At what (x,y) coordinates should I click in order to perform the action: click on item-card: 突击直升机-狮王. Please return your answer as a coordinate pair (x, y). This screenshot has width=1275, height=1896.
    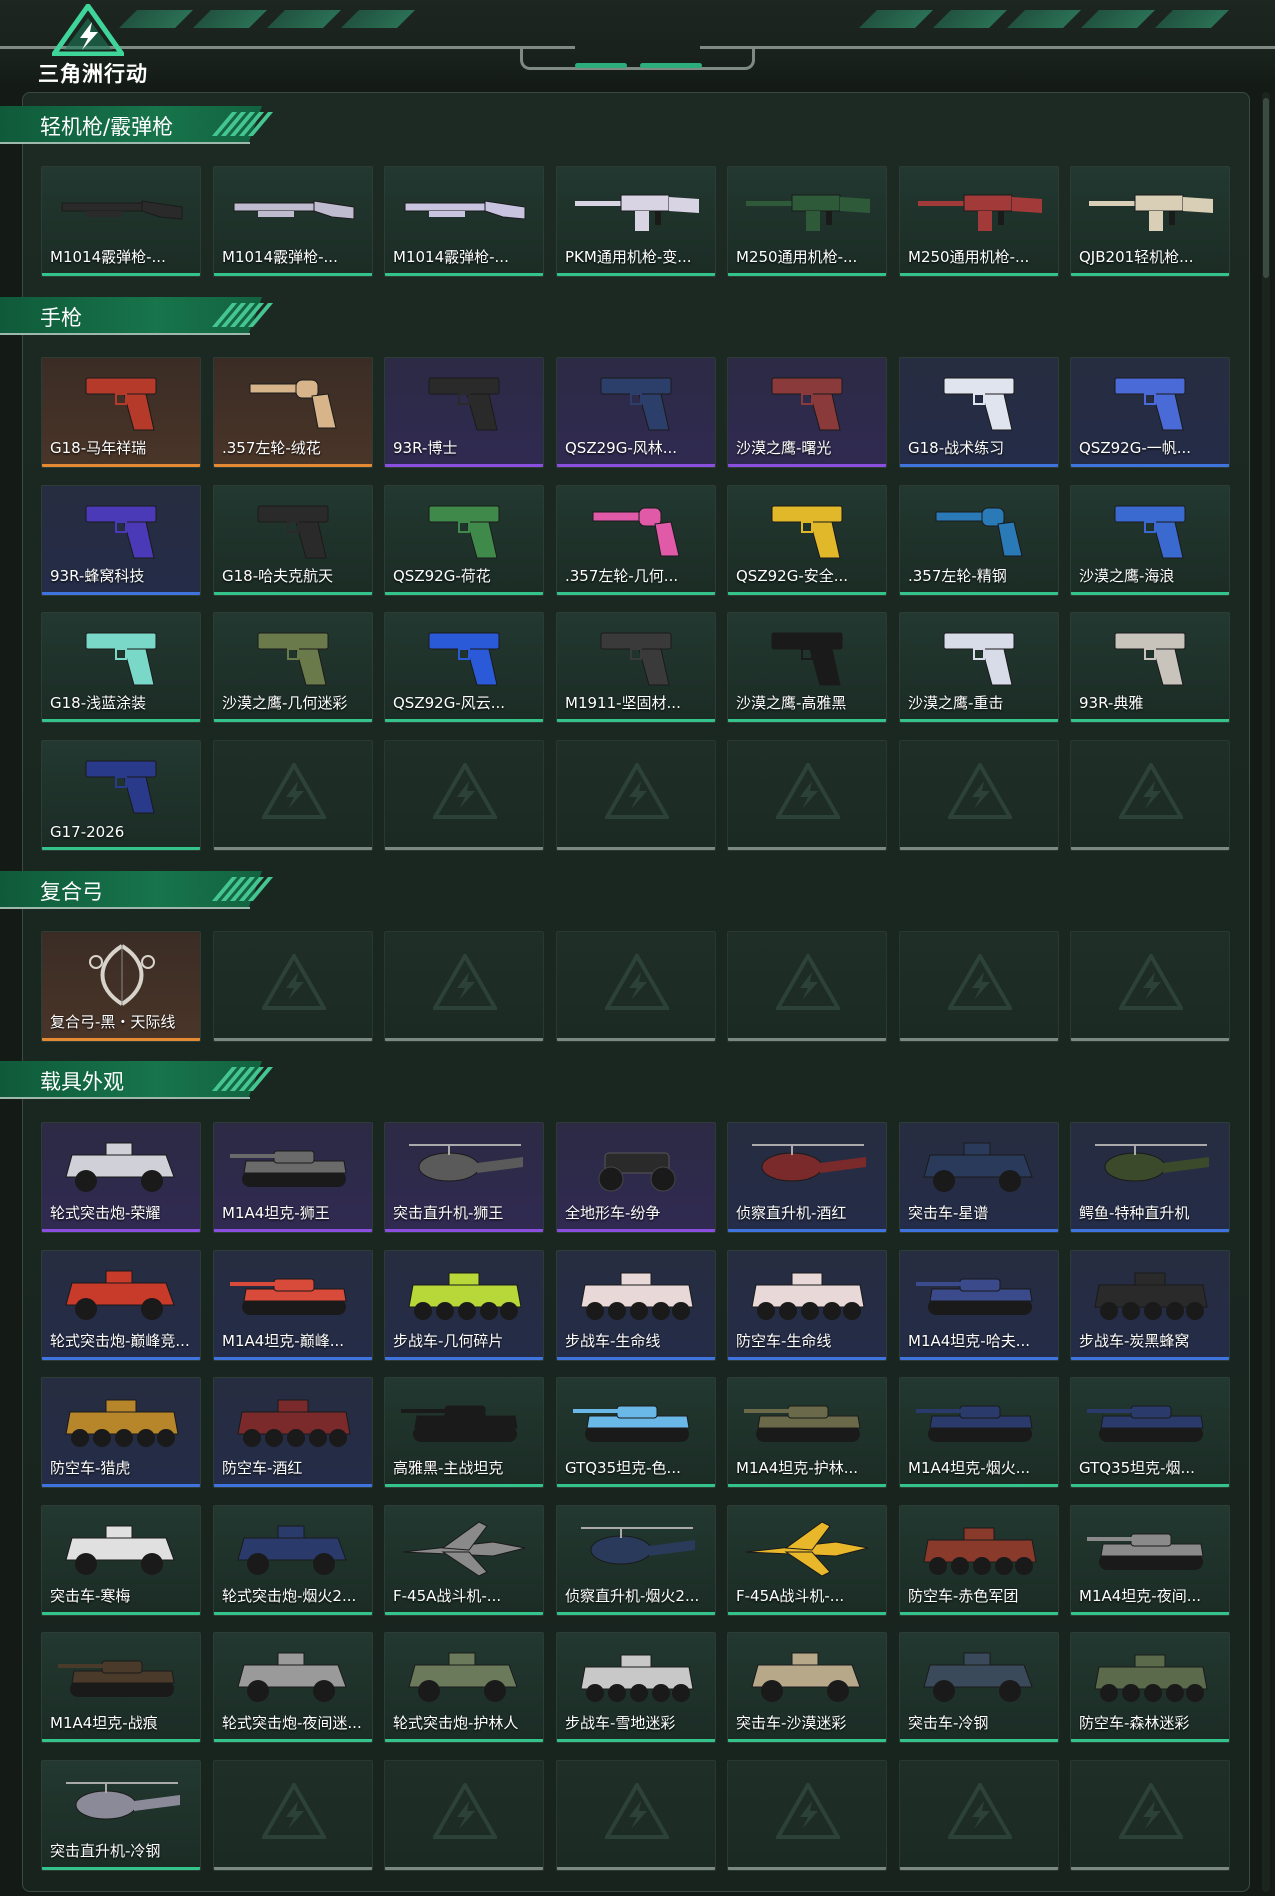
    Looking at the image, I should click on (464, 1177).